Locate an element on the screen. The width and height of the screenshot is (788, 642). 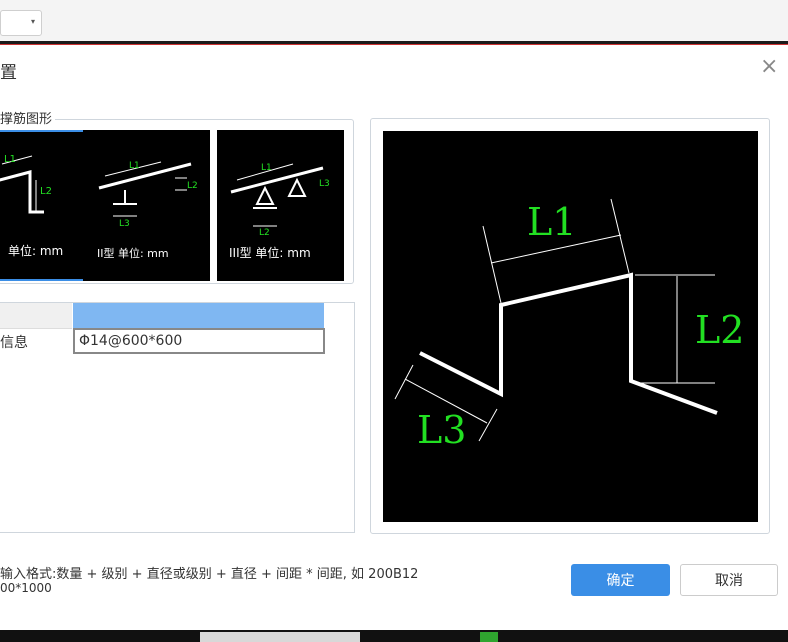
shape-2-label-l3: L3 is located at coordinates (124, 224).